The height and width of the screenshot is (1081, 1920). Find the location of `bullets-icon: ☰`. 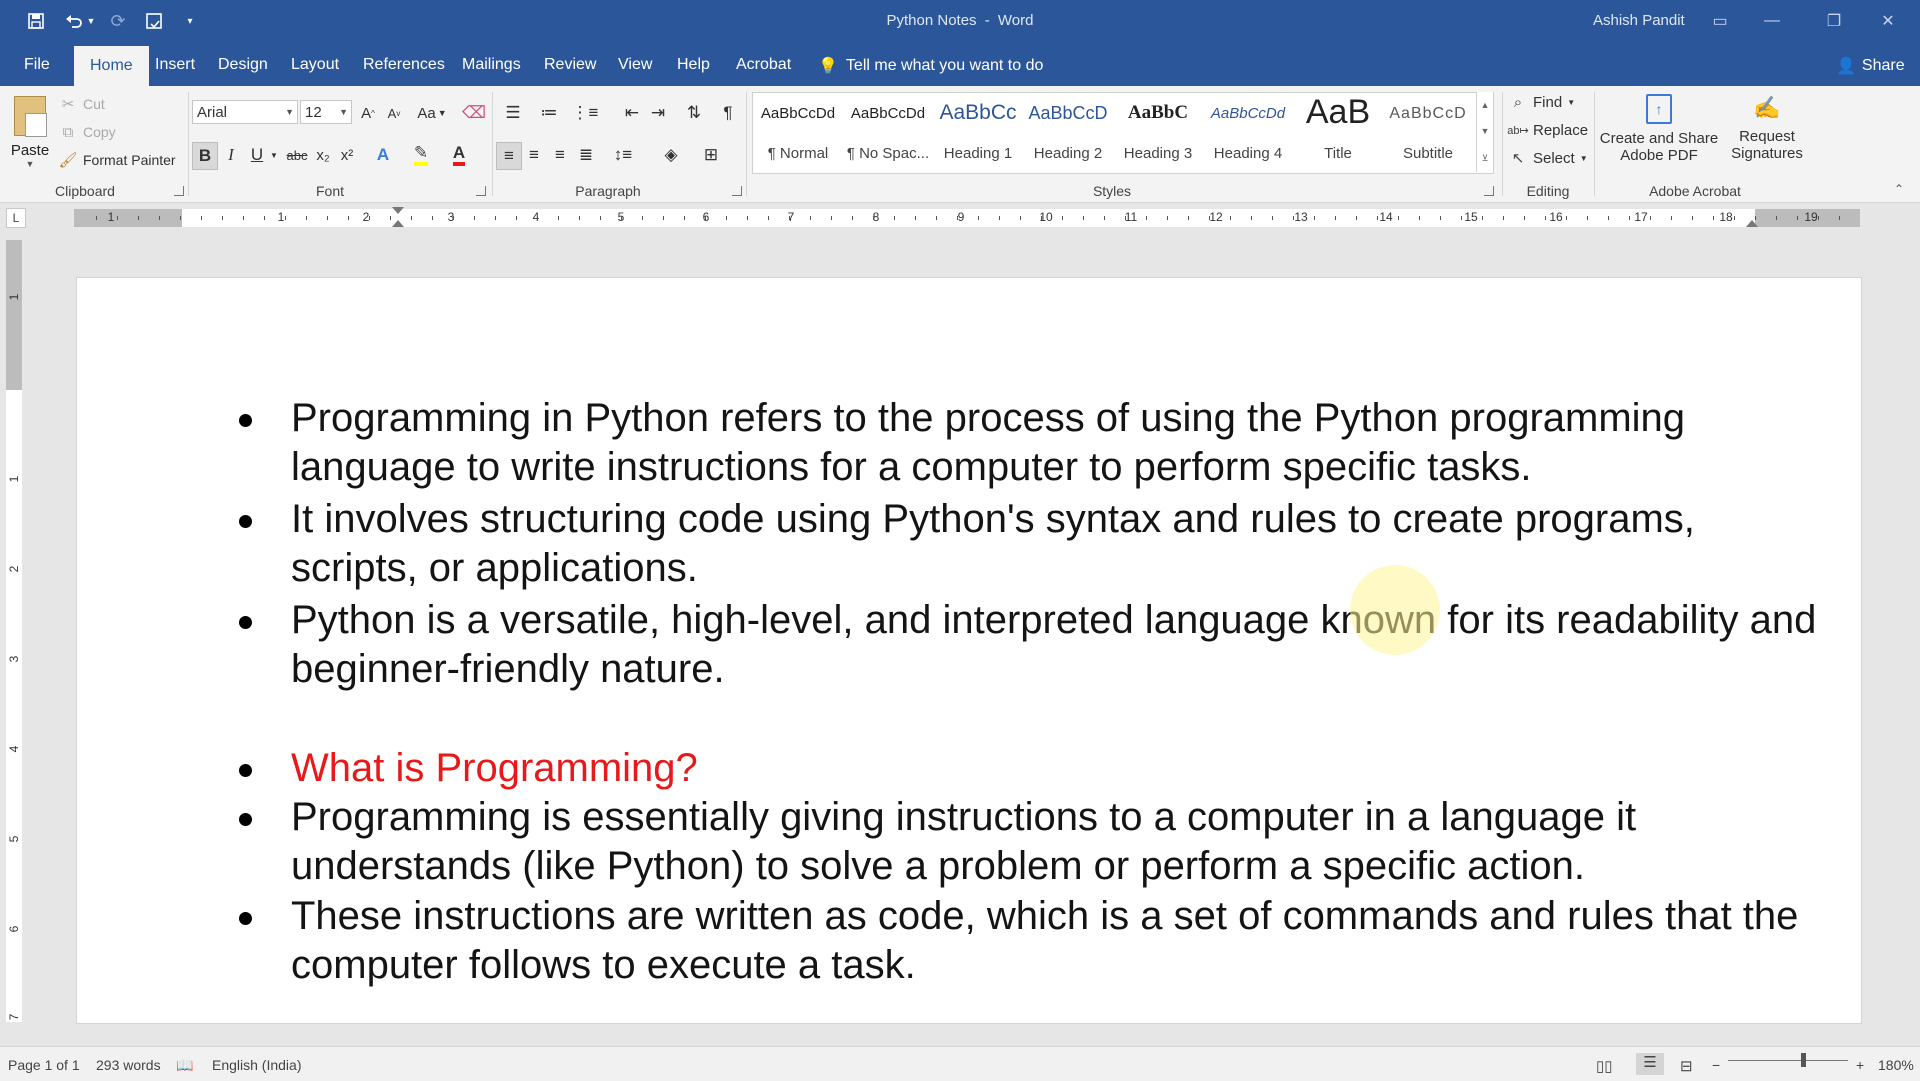

bullets-icon: ☰ is located at coordinates (513, 113).